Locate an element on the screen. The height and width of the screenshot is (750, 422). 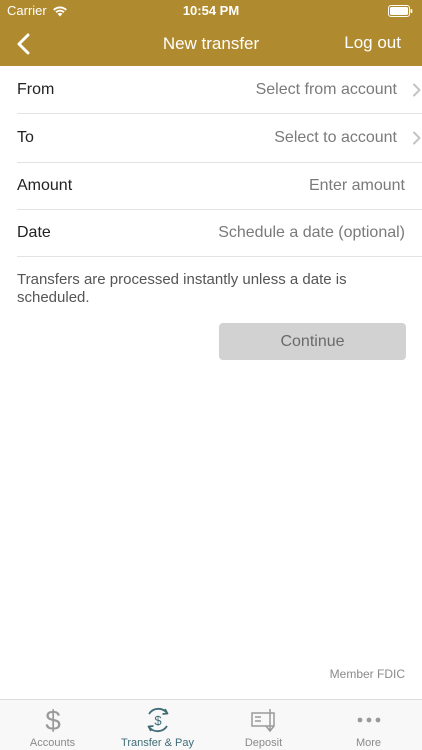
amount-row: Amount Enter amount is located at coordinates (219, 186).